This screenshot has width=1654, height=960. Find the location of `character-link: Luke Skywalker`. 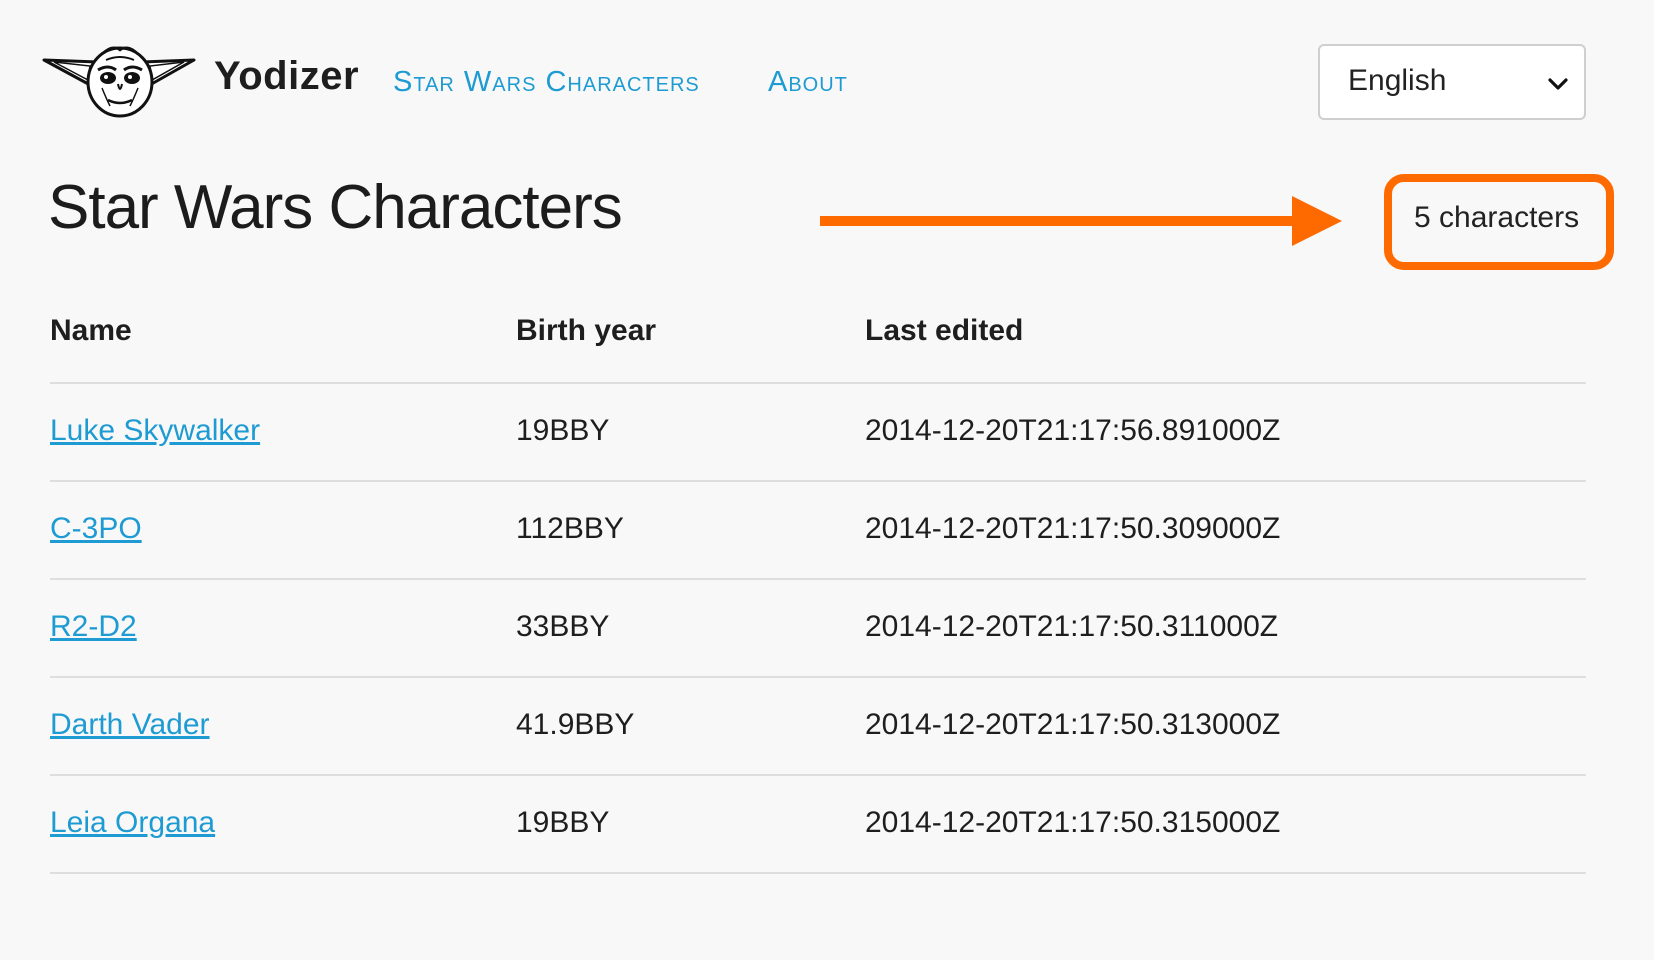

character-link: Luke Skywalker is located at coordinates (155, 431).